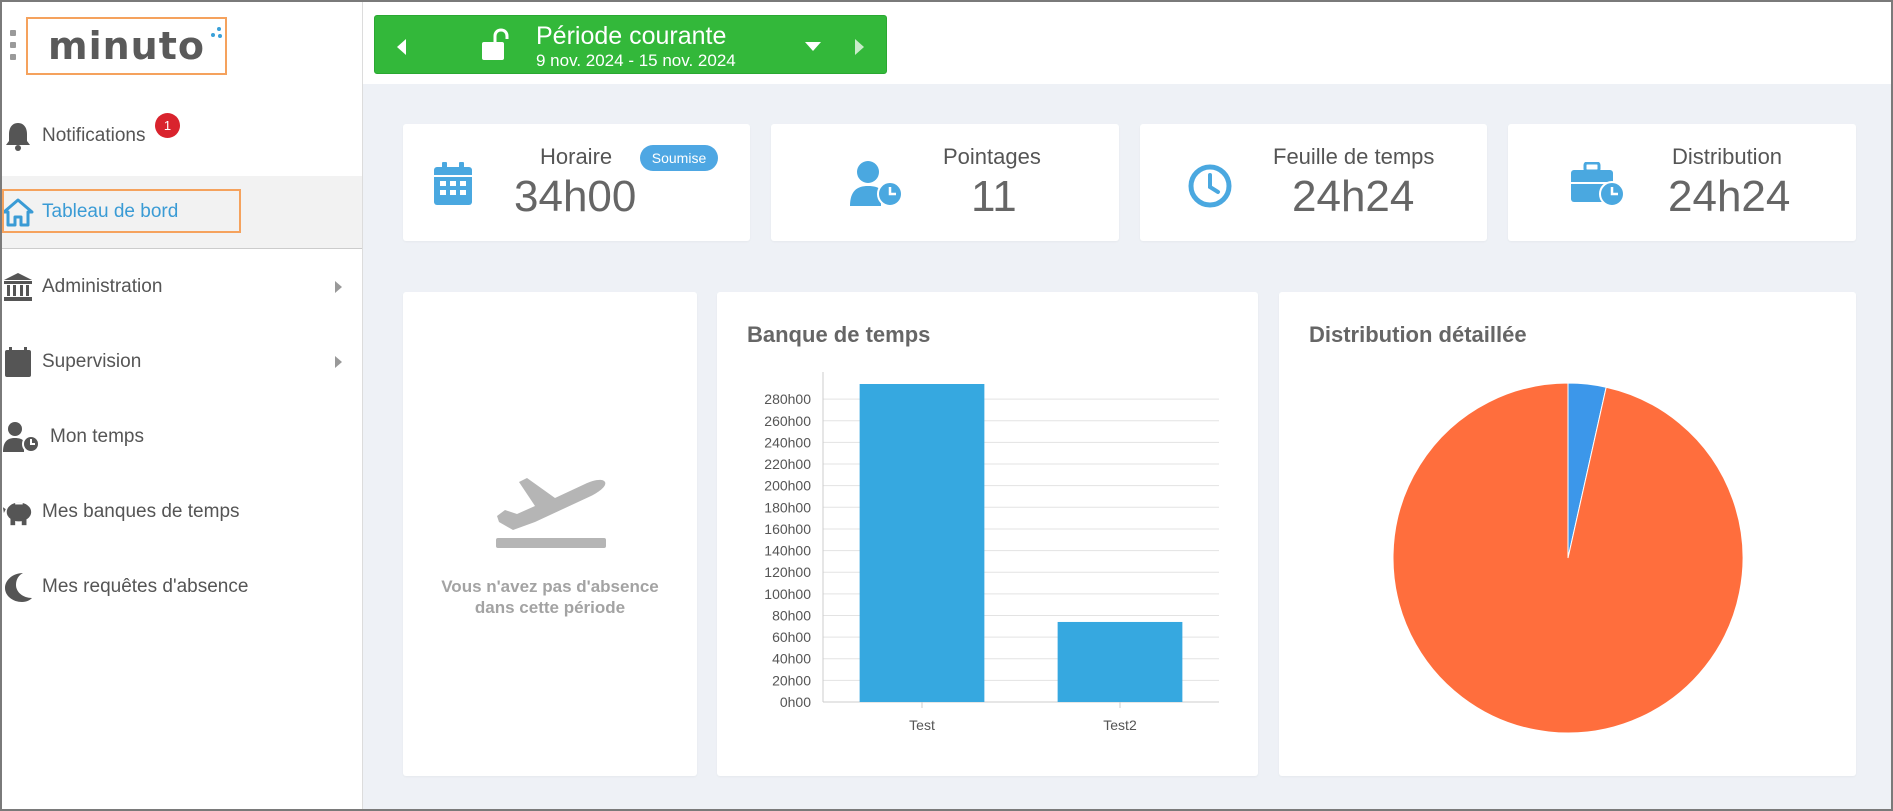 The height and width of the screenshot is (811, 1893). I want to click on sidebar-item-label: Mes requêtes d'absence, so click(145, 586).